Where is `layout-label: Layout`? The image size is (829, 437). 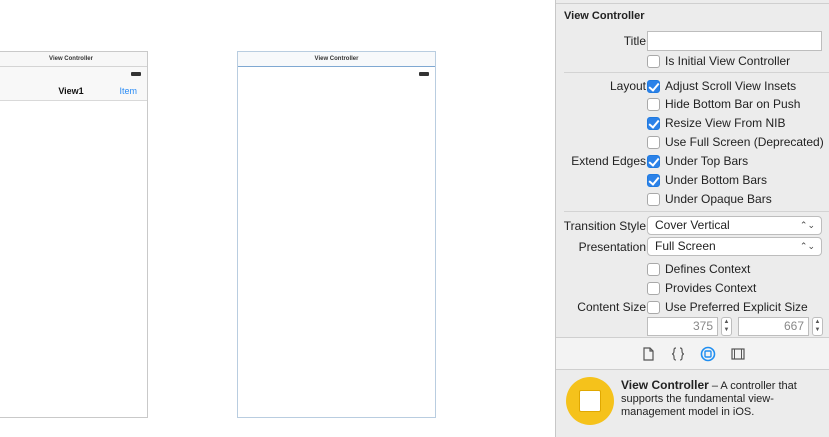 layout-label: Layout is located at coordinates (627, 86).